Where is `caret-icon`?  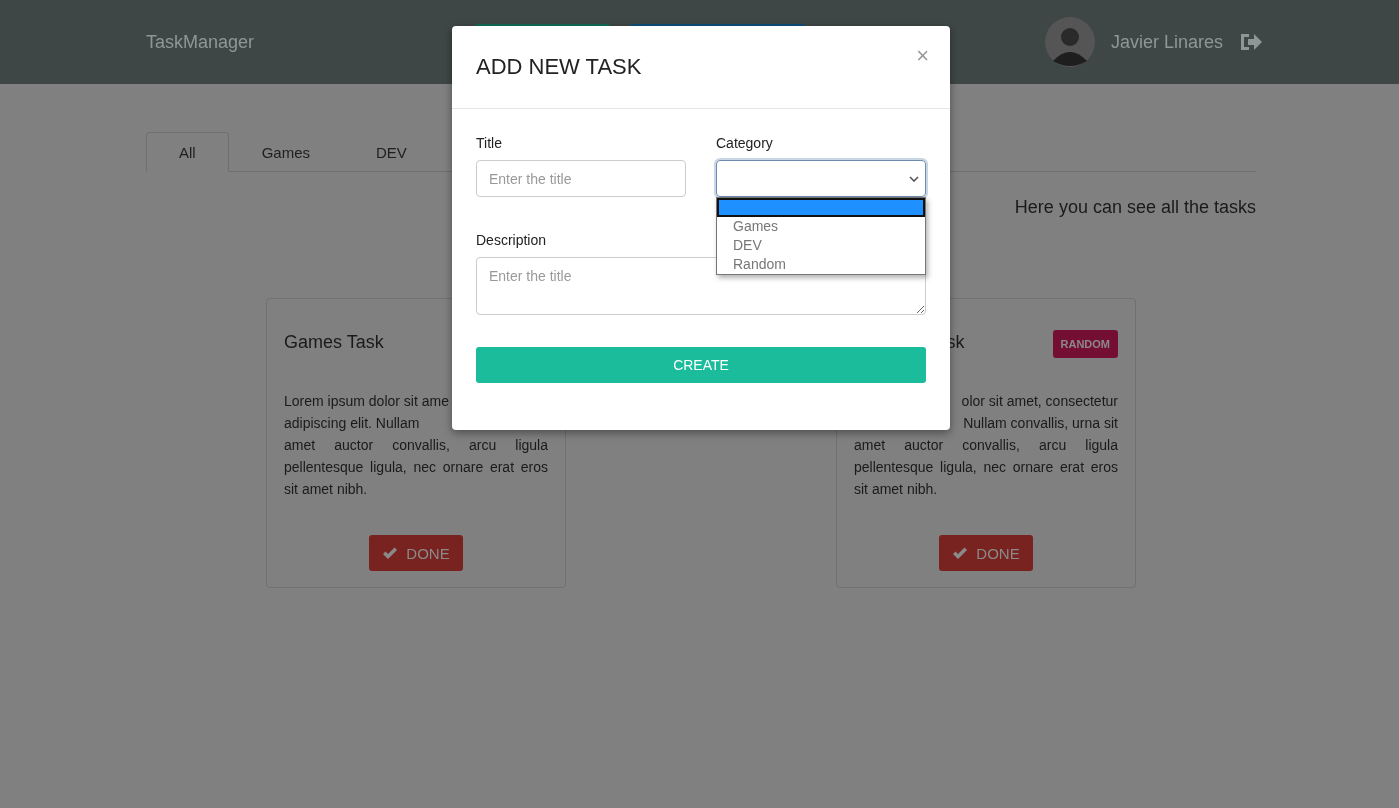
caret-icon is located at coordinates (914, 178).